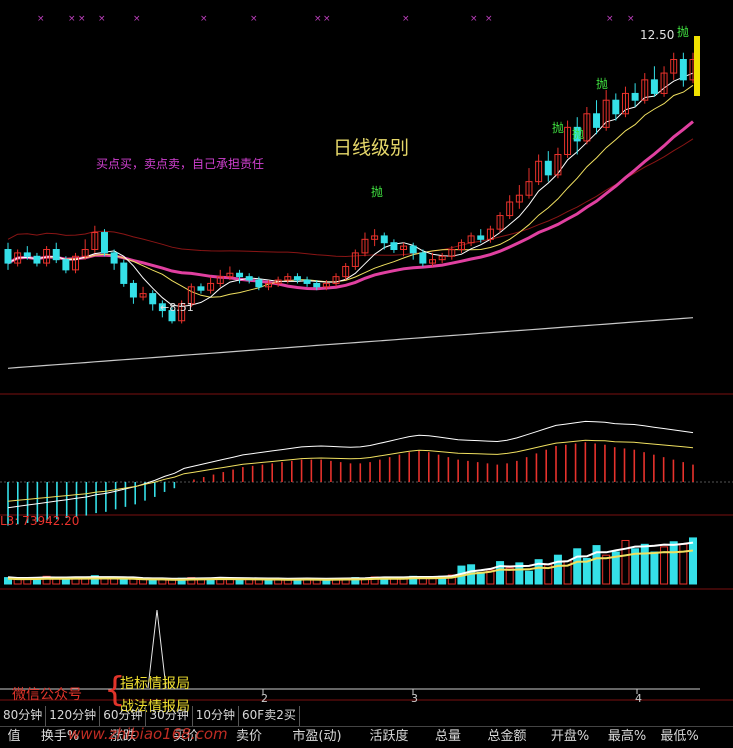 The height and width of the screenshot is (748, 733). I want to click on volume-panel, so click(350, 561).